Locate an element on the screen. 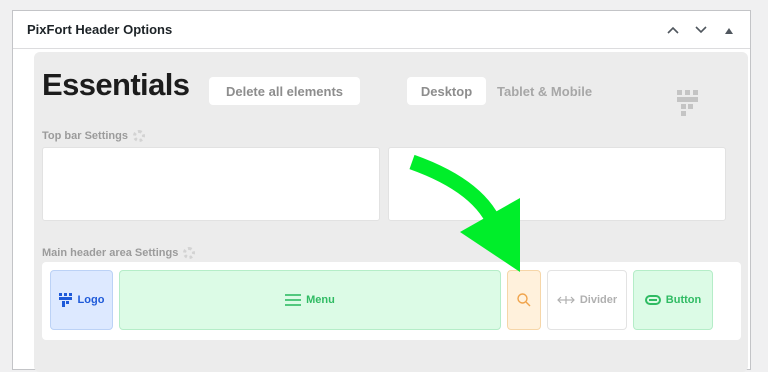  pixfort-logo-icon is located at coordinates (687, 103).